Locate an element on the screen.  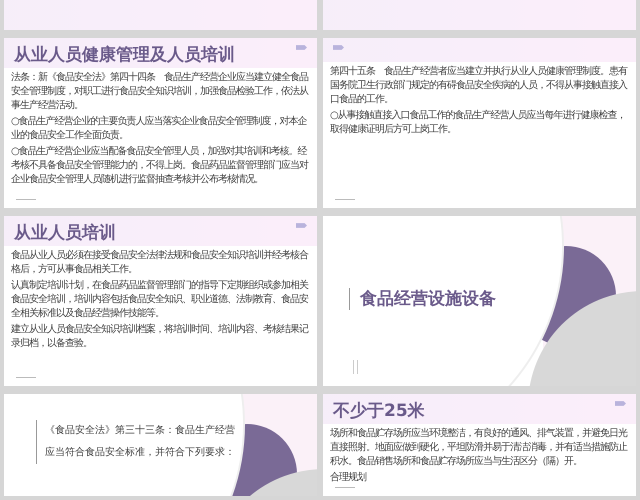
paragraph: 建立从业人员食品安全知识培训档案，将培训时间、培训内容、考核结果记录归档，以备查验。 is located at coordinates (160, 337).